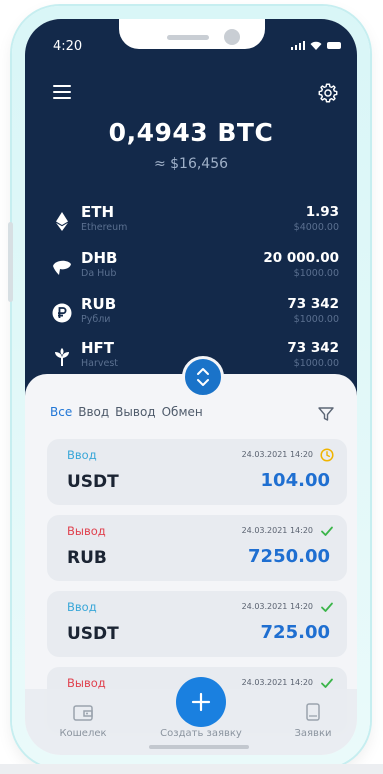 The height and width of the screenshot is (774, 383). I want to click on asset-symbol: HFT, so click(98, 348).